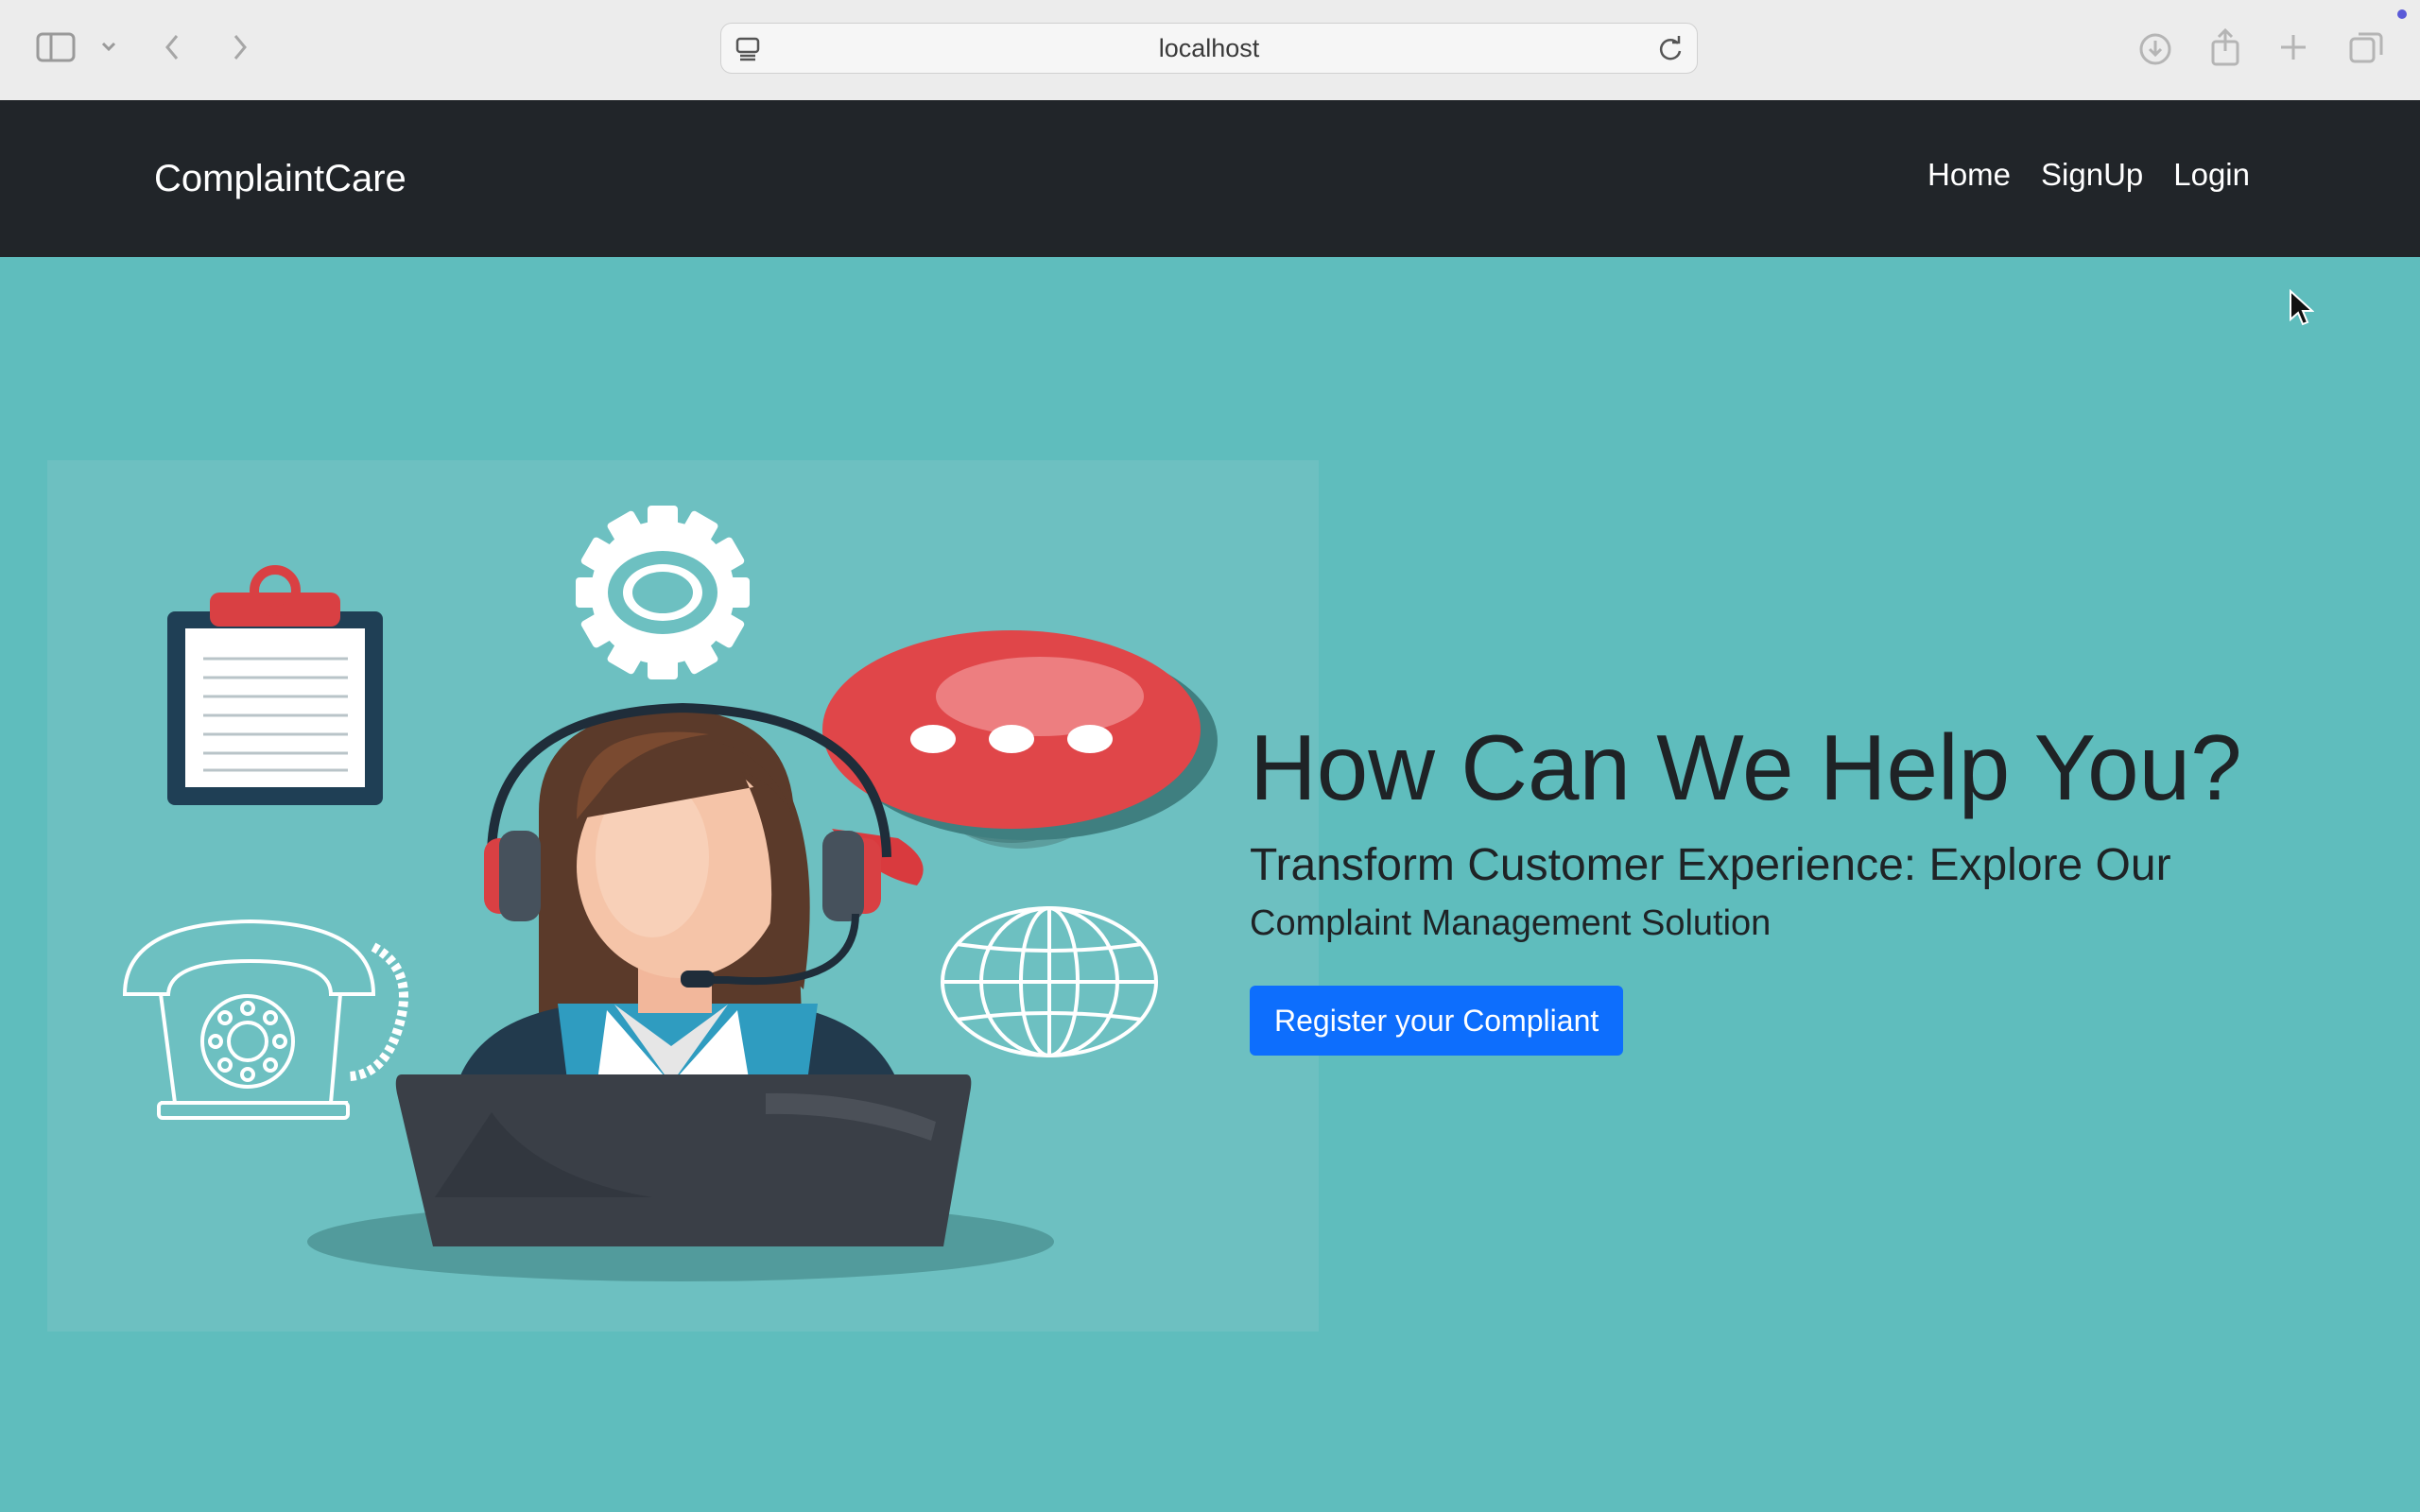 Image resolution: width=2420 pixels, height=1512 pixels. What do you see at coordinates (172, 47) in the screenshot?
I see `back-icon` at bounding box center [172, 47].